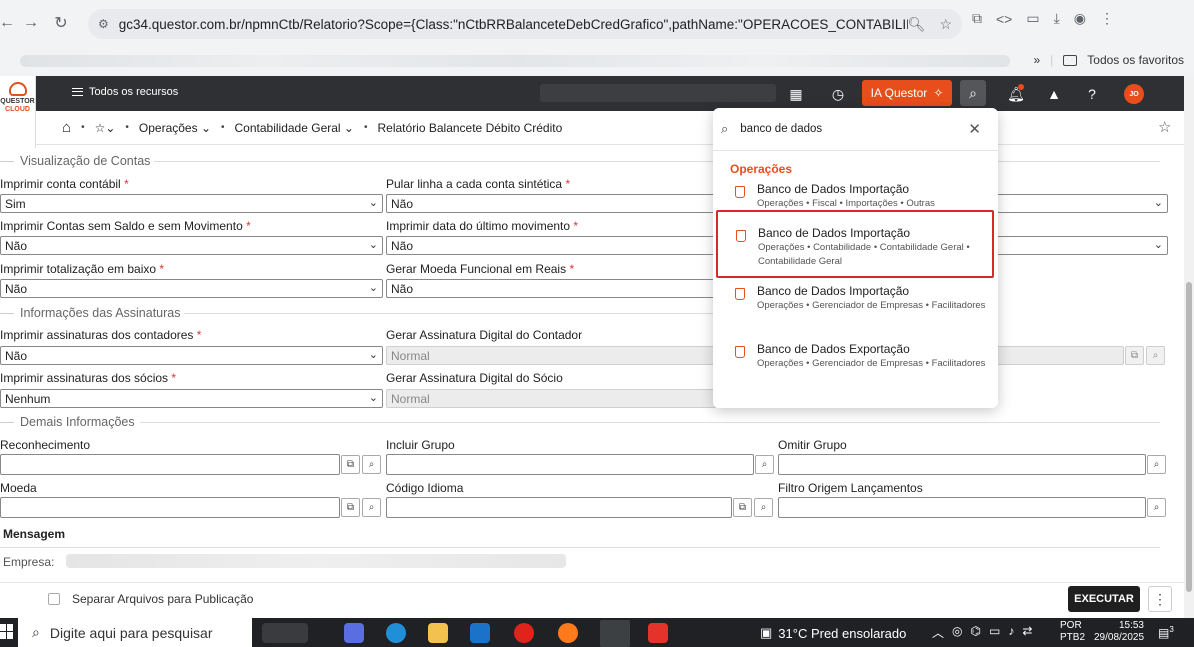 This screenshot has height=647, width=1194. Describe the element at coordinates (976, 632) in the screenshot. I see `network-icon: ⌬` at that location.